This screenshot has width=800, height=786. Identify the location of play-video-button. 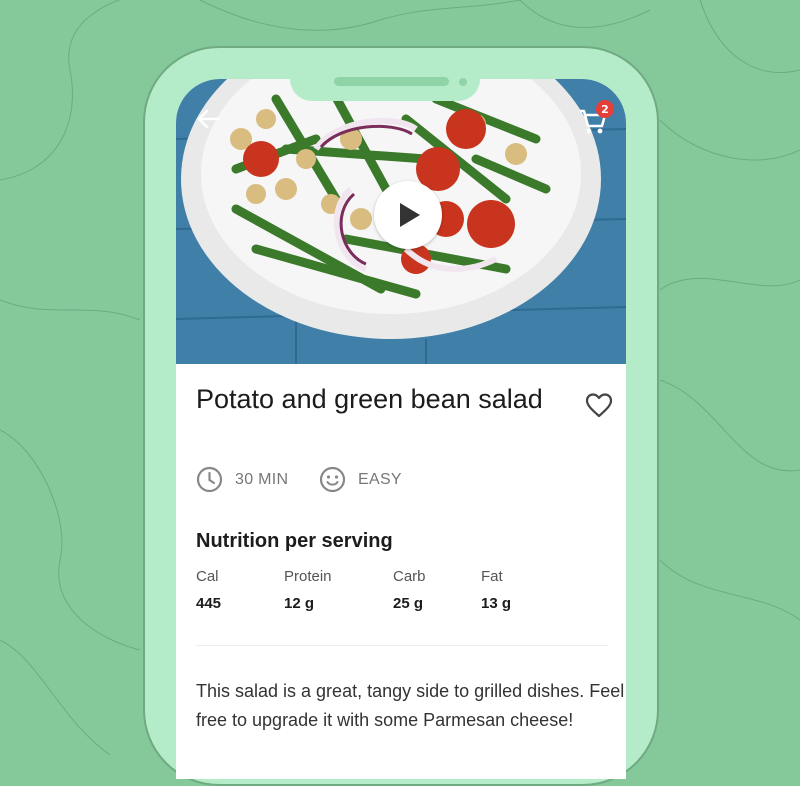
(408, 215).